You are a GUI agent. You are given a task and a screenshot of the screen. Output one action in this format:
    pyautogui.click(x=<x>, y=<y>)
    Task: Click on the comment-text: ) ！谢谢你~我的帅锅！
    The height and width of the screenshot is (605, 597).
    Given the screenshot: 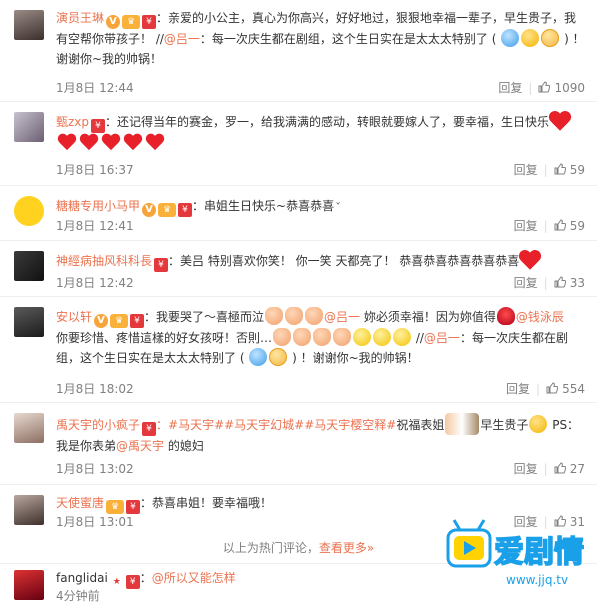 What is the action you would take?
    pyautogui.click(x=353, y=358)
    